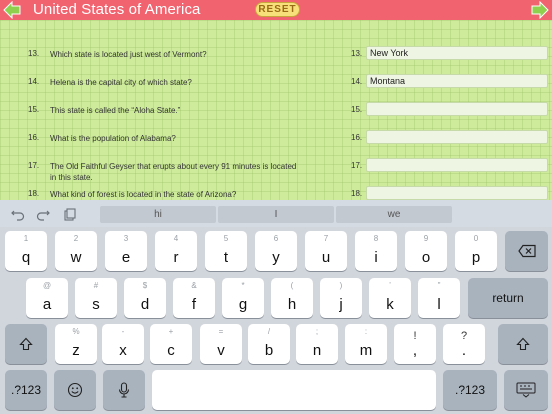 The height and width of the screenshot is (414, 552). Describe the element at coordinates (357, 109) in the screenshot. I see `answer-number: 15.` at that location.